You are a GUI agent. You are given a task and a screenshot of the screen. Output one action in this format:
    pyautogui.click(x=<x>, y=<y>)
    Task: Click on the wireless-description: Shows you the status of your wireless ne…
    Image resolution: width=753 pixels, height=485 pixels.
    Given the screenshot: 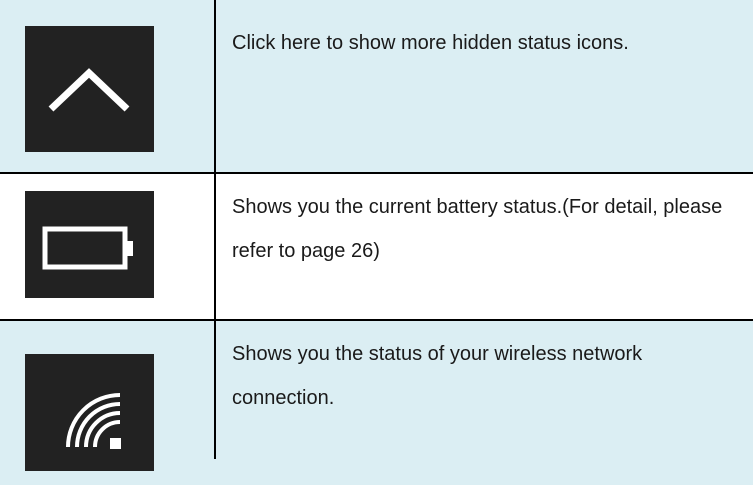 What is the action you would take?
    pyautogui.click(x=437, y=376)
    